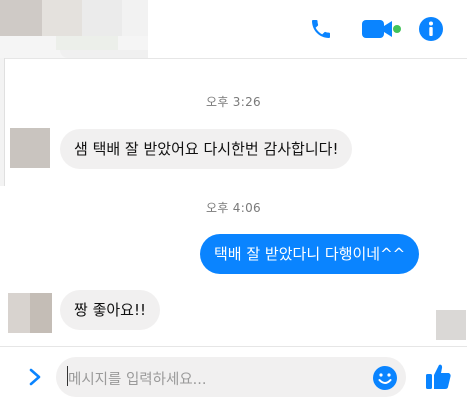 This screenshot has height=410, width=467. What do you see at coordinates (35, 377) in the screenshot?
I see `chevron-right-icon` at bounding box center [35, 377].